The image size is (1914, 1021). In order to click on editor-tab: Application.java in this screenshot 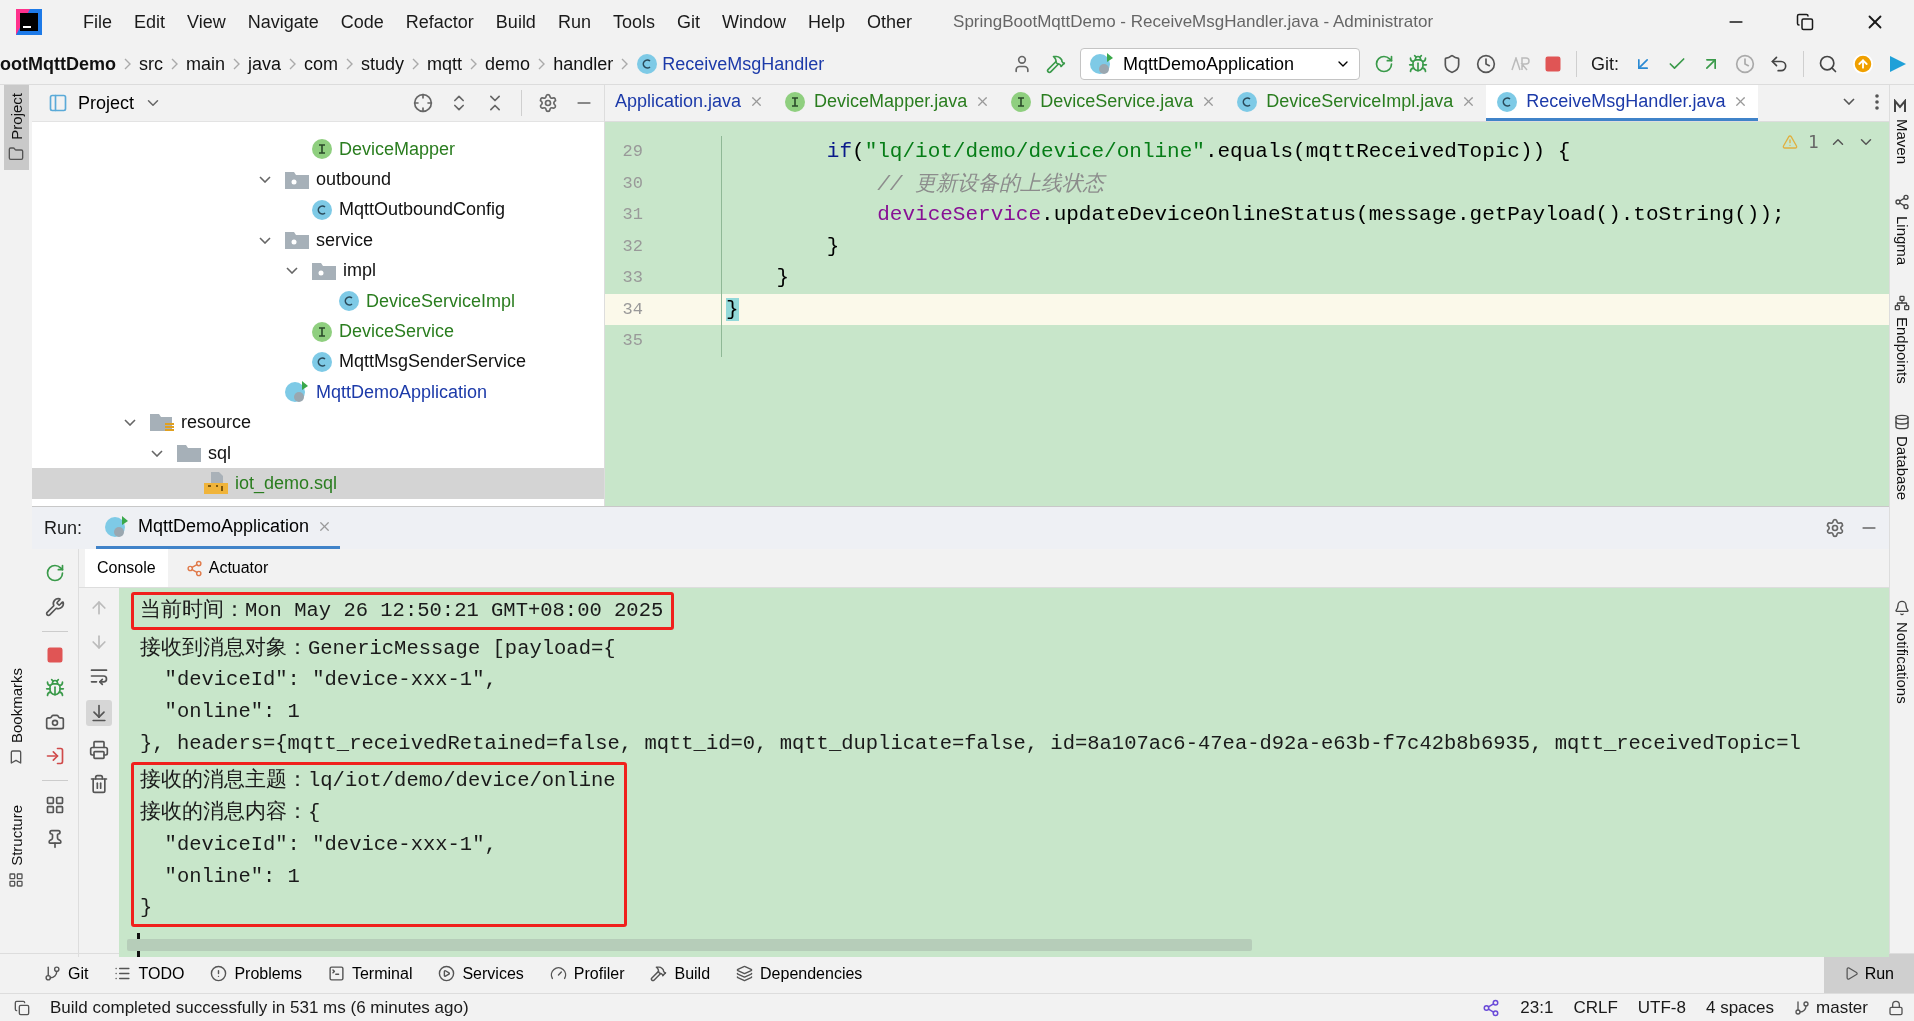, I will do `click(690, 103)`.